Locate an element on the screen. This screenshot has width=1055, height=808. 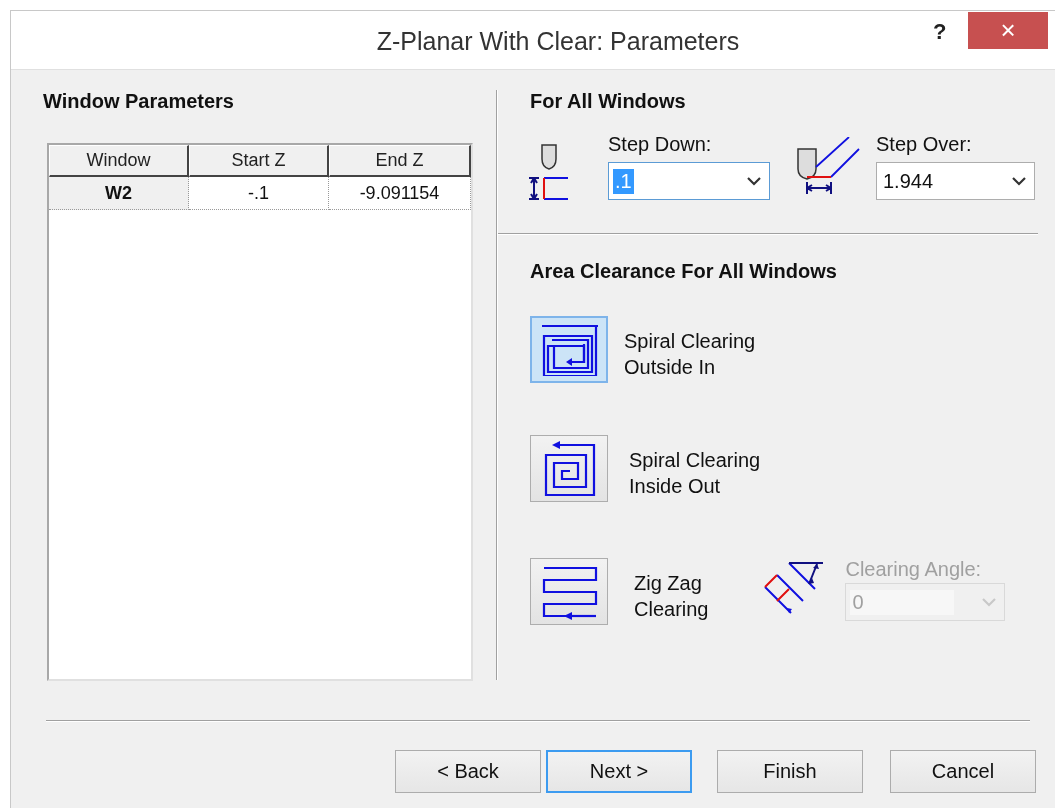
option-label: Spiral Clearing Outside In is located at coordinates (690, 354).